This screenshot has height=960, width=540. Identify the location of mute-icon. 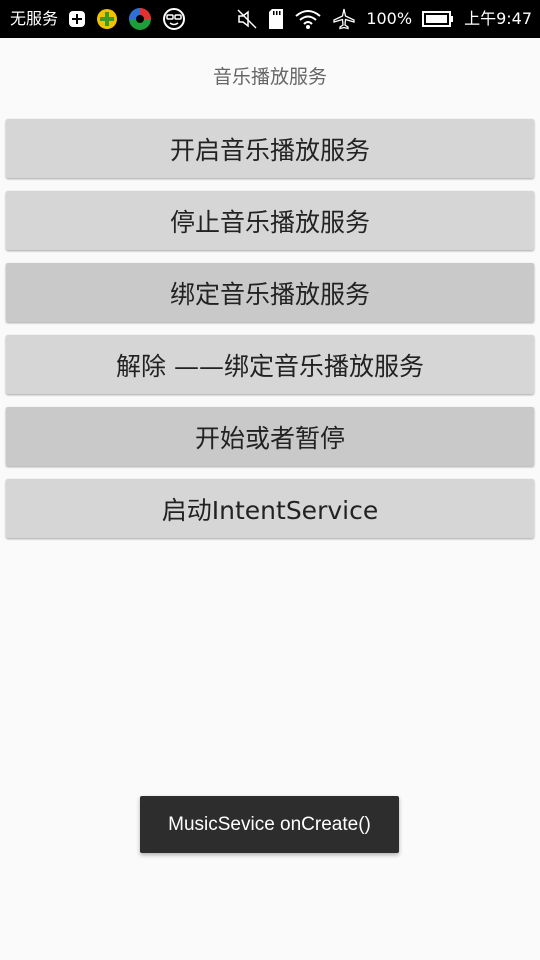
(247, 19).